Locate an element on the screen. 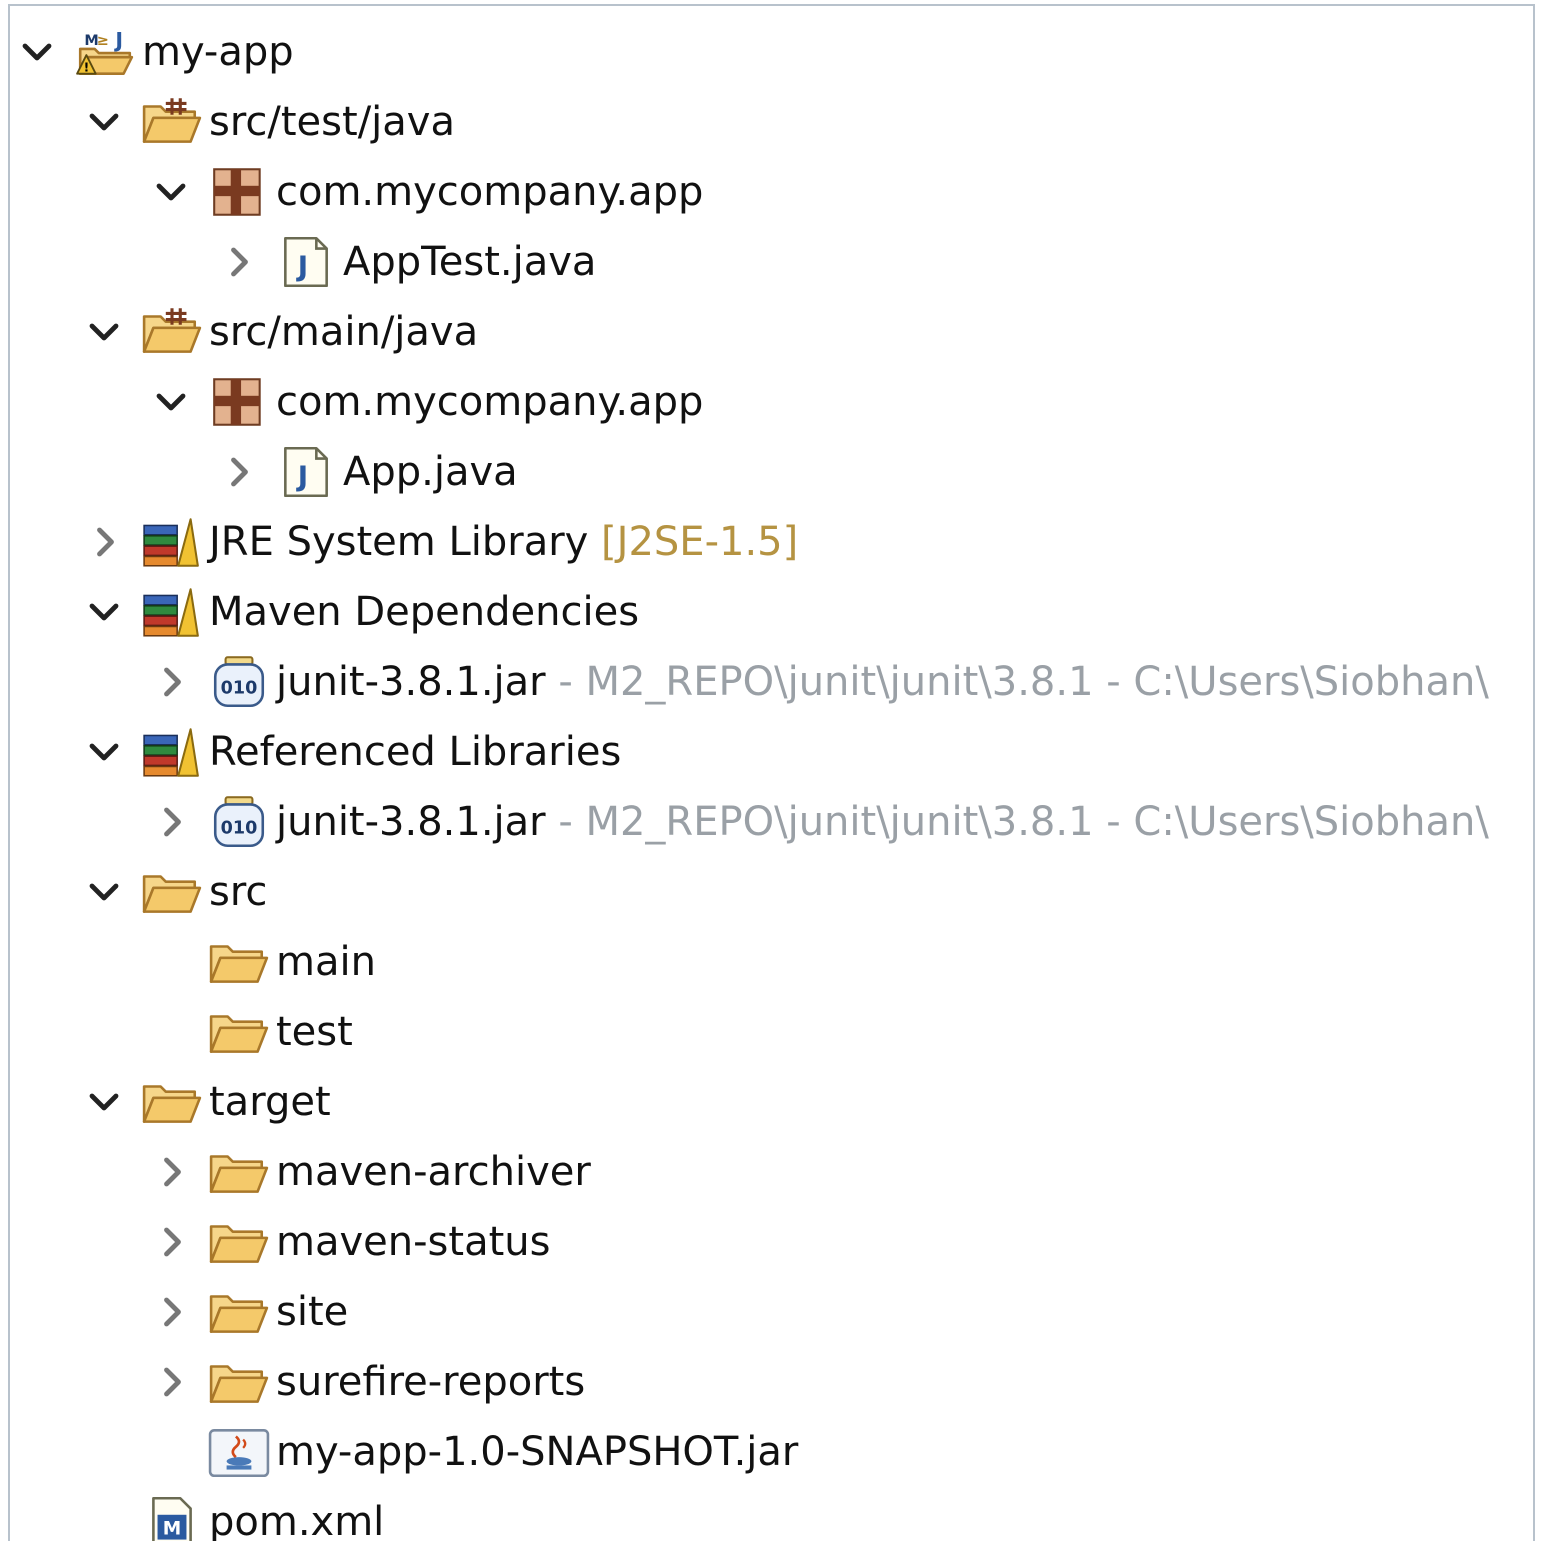 The height and width of the screenshot is (1541, 1541). tree-item-label: Maven Dependencies is located at coordinates (424, 612).